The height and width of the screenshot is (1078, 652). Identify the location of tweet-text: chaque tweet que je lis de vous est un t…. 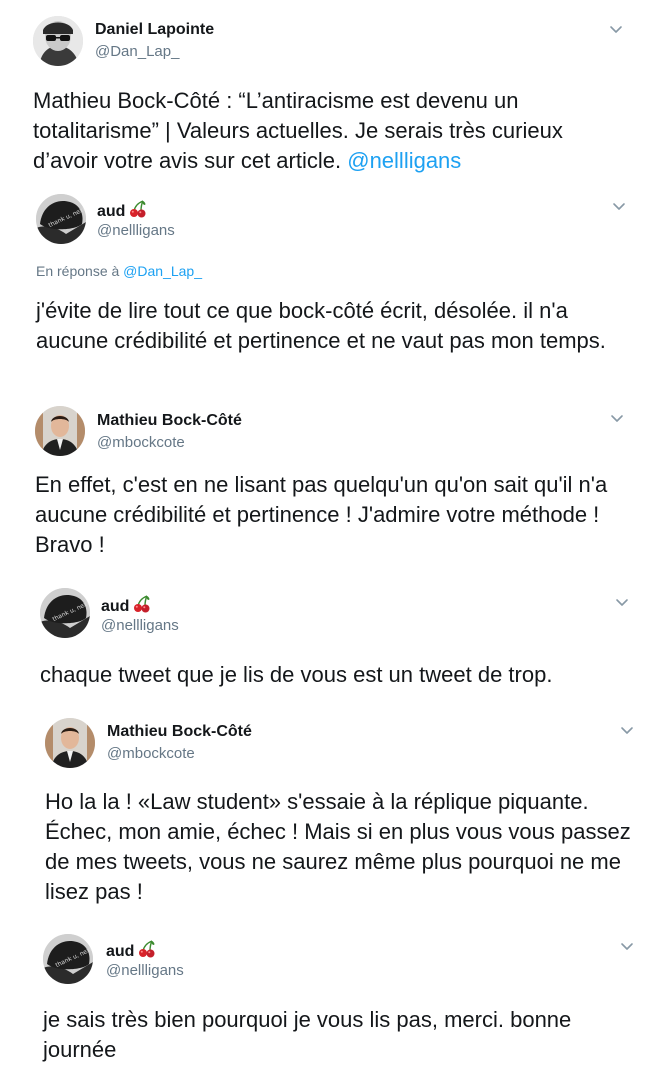
(296, 674).